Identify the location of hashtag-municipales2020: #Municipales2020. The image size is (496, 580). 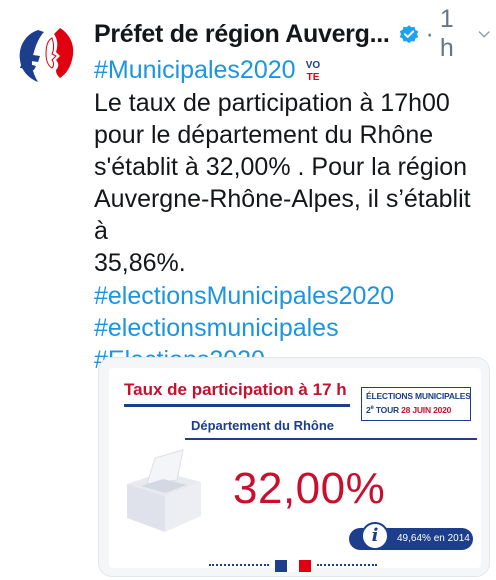
(195, 70).